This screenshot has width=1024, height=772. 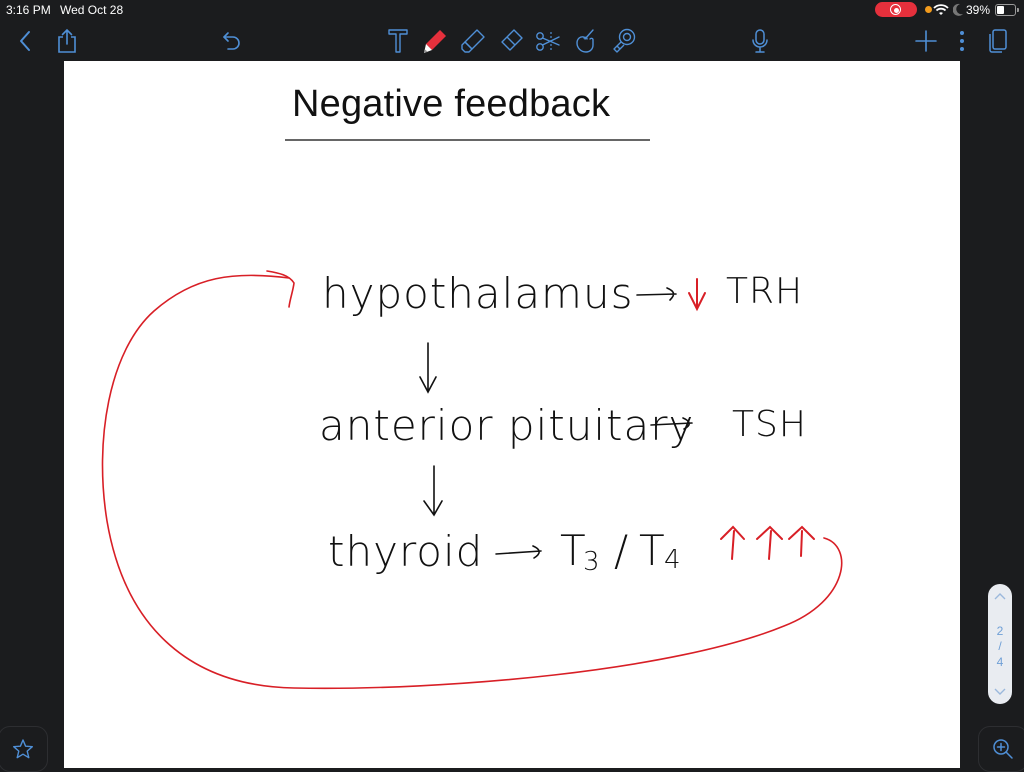 What do you see at coordinates (512, 10) in the screenshot?
I see `status-bar: 3:16 PM Wed Oct 28 39%` at bounding box center [512, 10].